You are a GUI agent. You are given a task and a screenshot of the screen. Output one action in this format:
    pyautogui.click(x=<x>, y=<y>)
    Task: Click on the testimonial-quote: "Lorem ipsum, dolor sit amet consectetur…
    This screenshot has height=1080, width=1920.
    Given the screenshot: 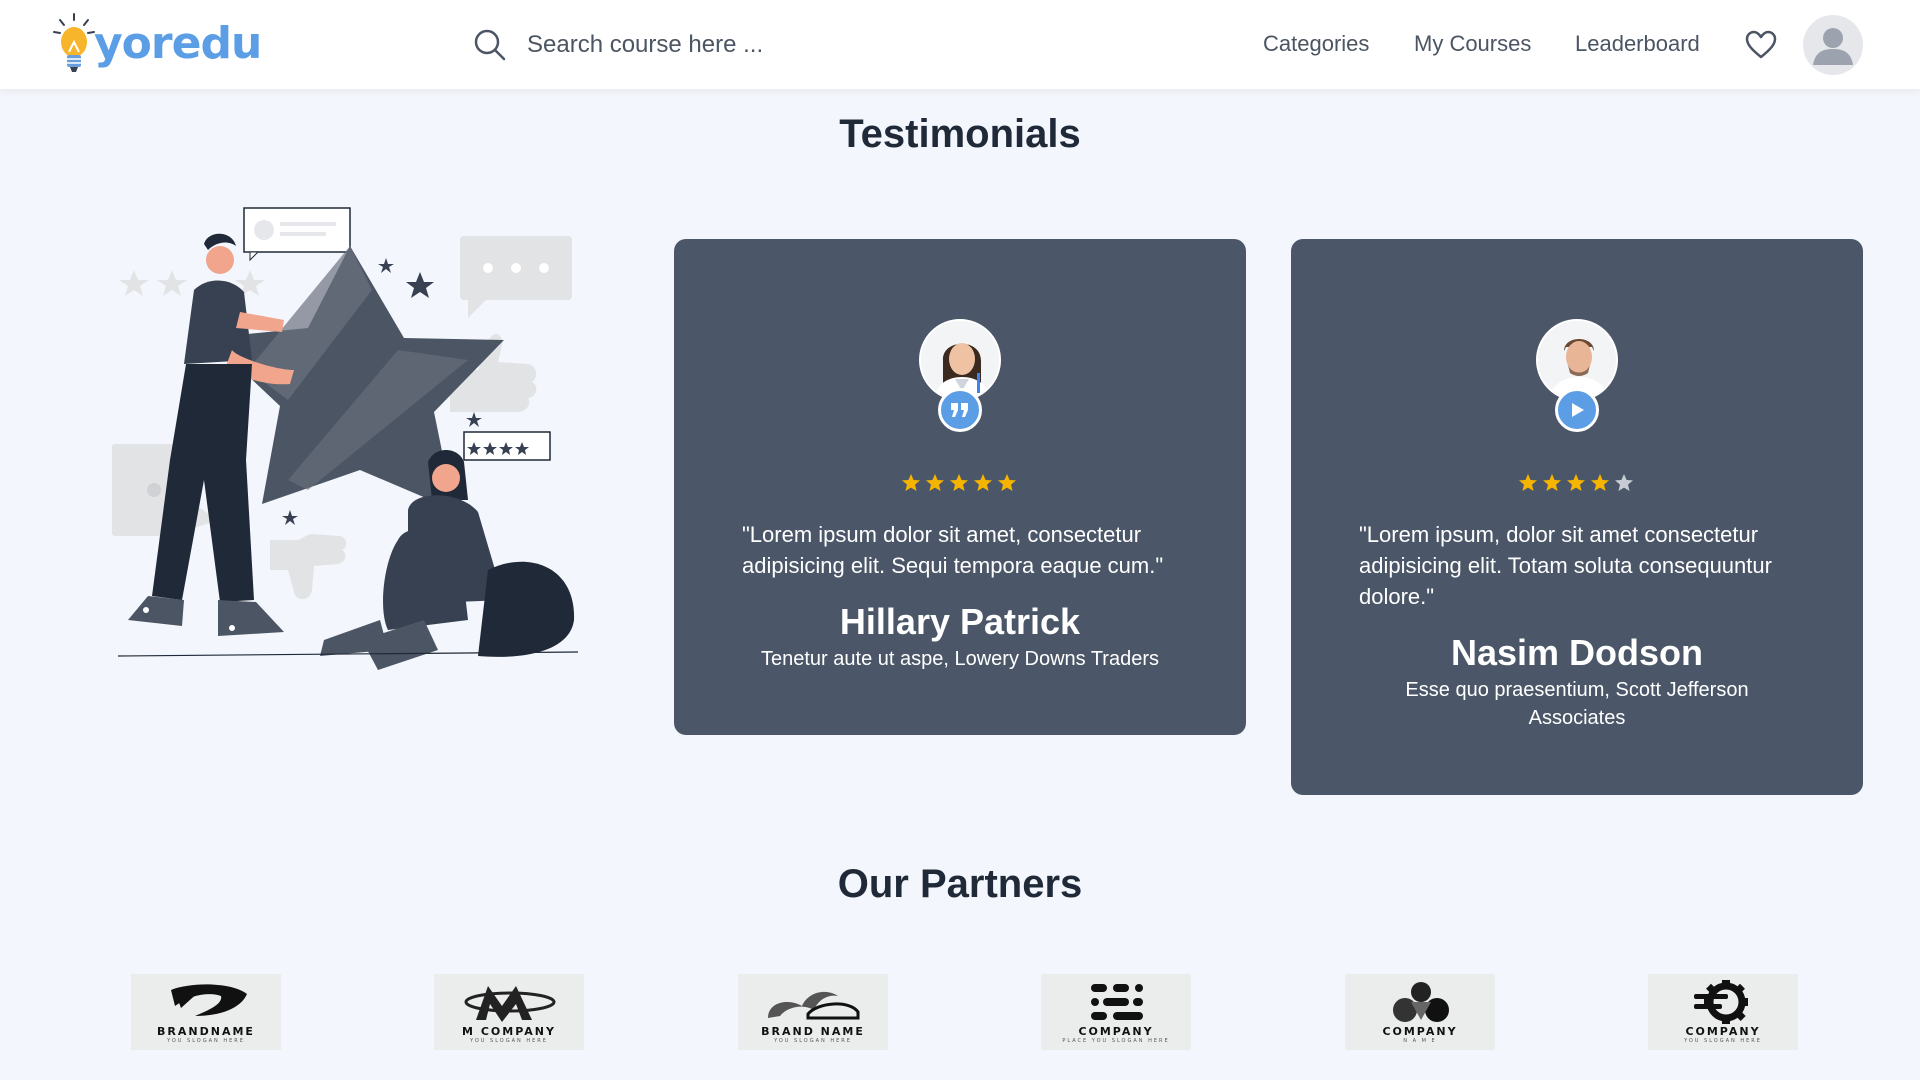 What is the action you would take?
    pyautogui.click(x=1565, y=565)
    